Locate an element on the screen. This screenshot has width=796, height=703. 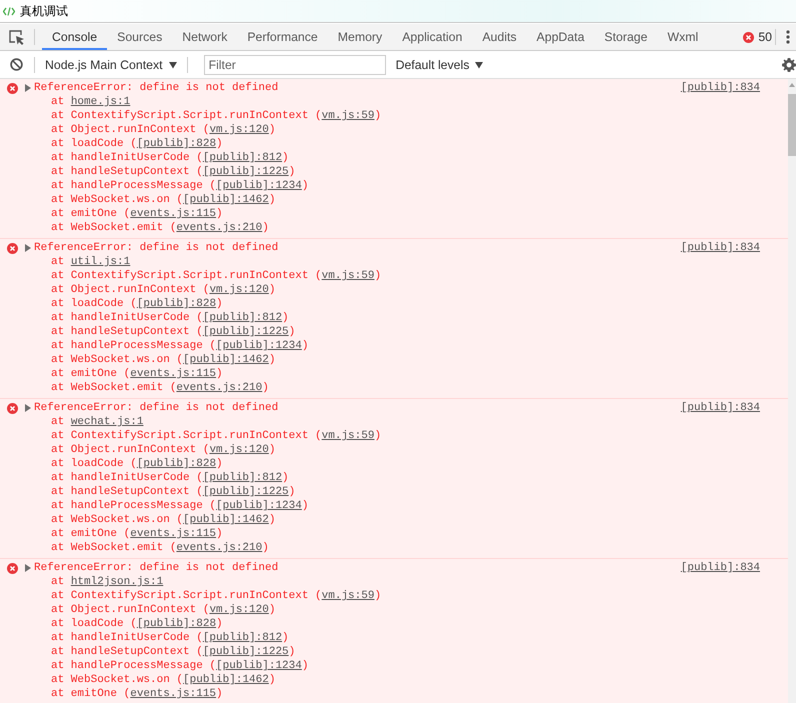
scrollbar-thumb is located at coordinates (792, 125).